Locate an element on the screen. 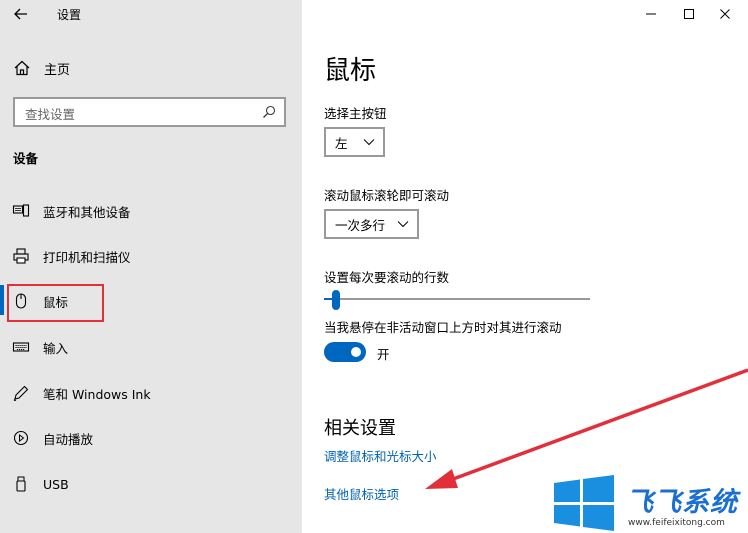 The width and height of the screenshot is (748, 533). sidebar-item-usb: USB is located at coordinates (40, 484).